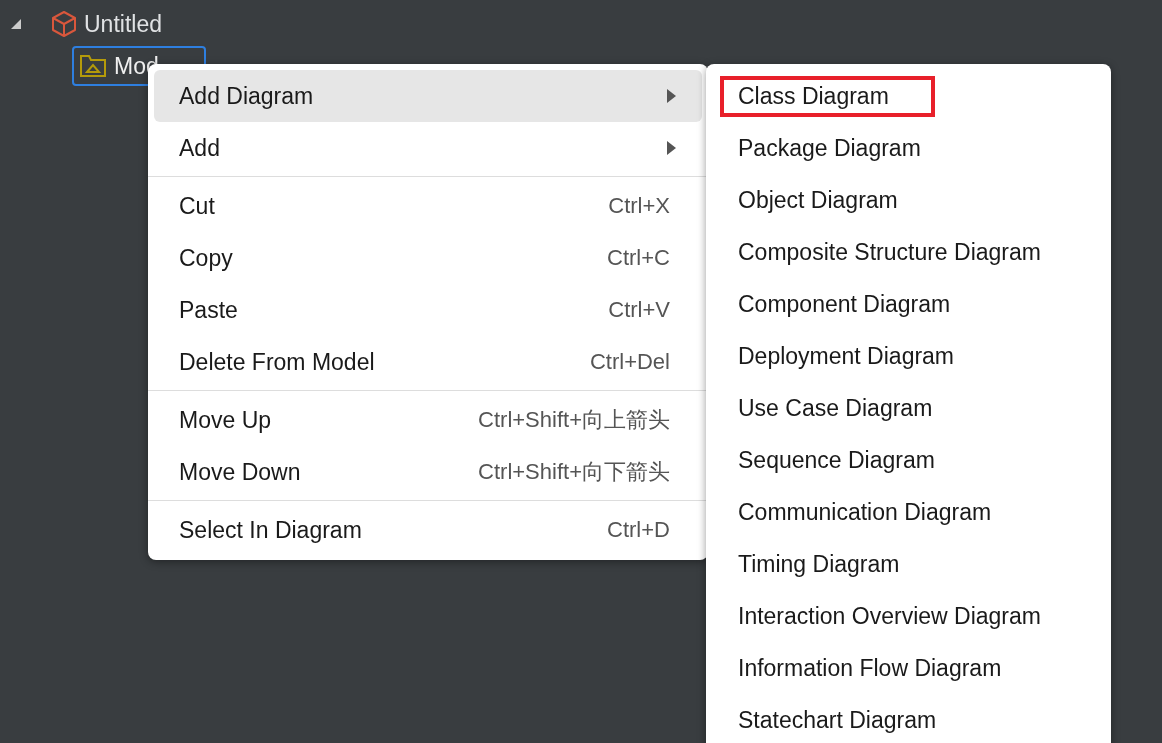  What do you see at coordinates (849, 408) in the screenshot?
I see `menu-item: Use Case Diagram` at bounding box center [849, 408].